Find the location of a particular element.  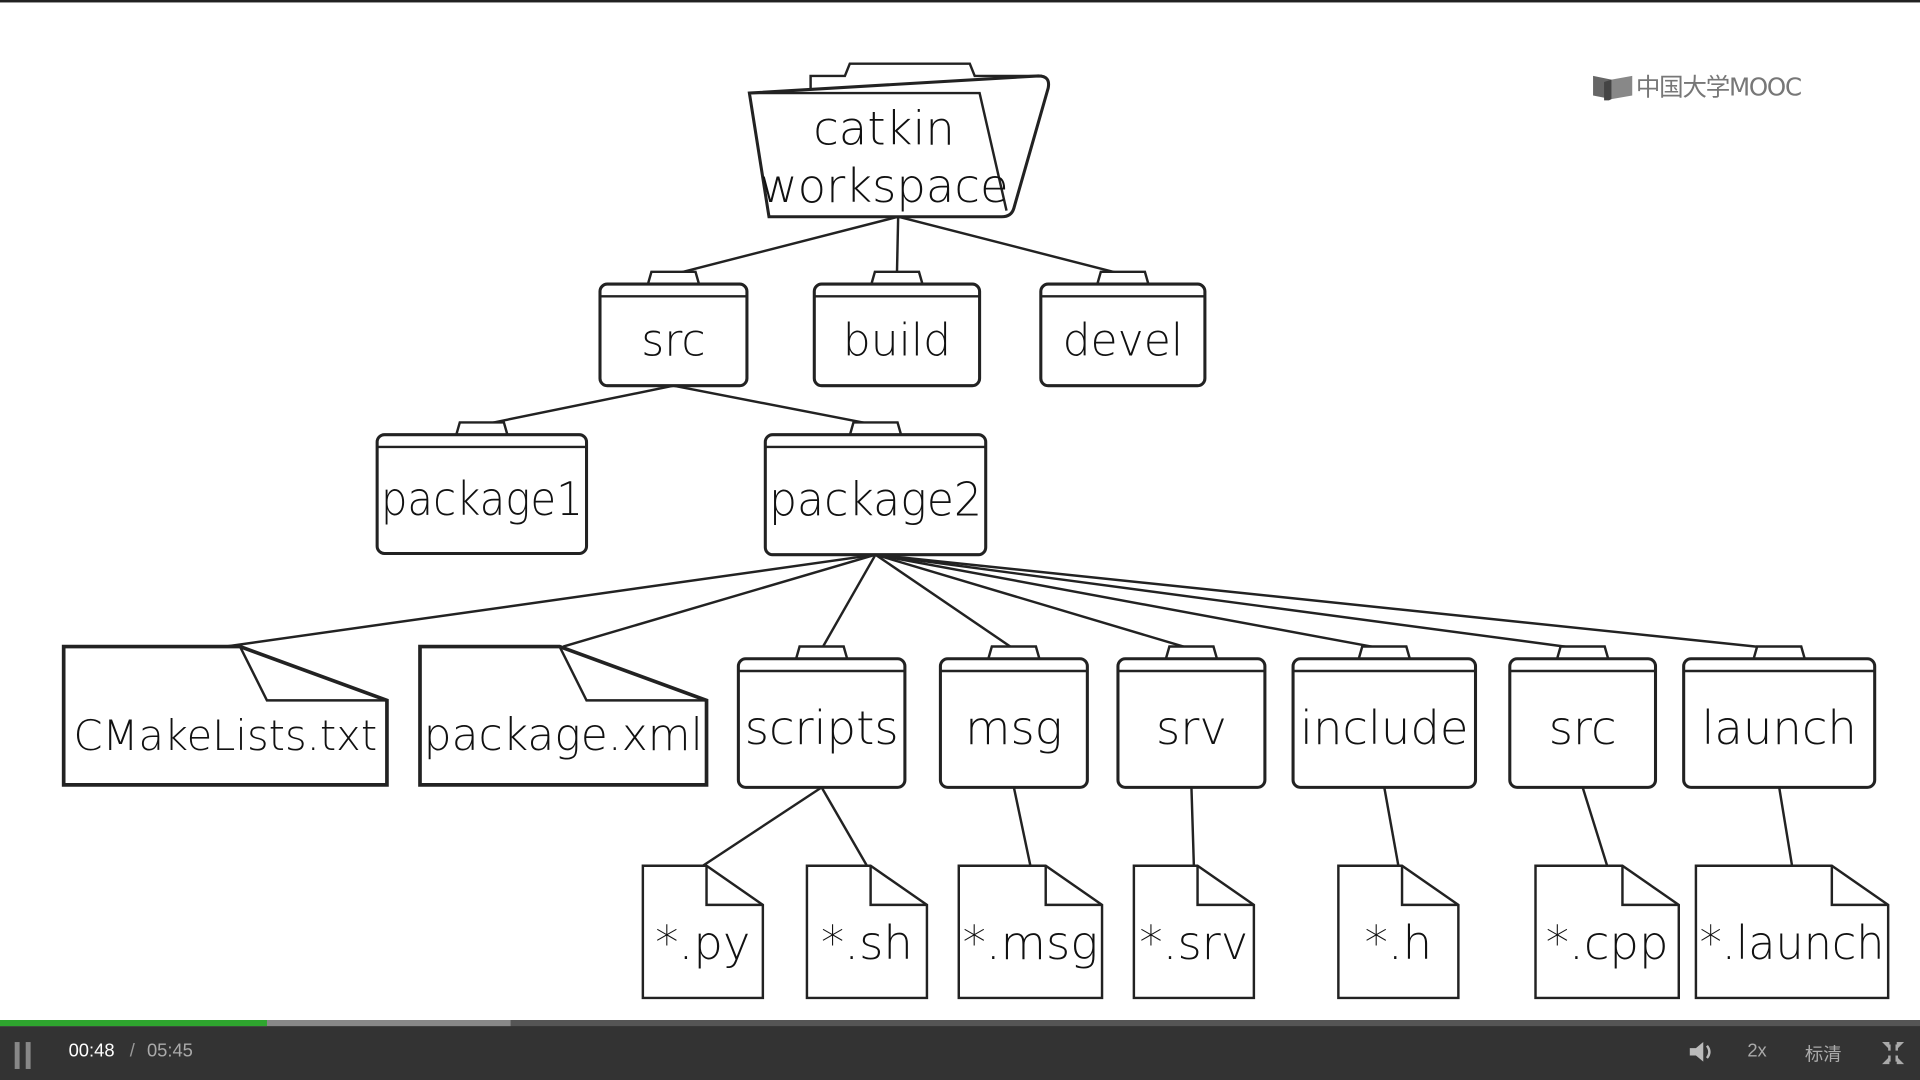

mooc-logo: 中国大学MOOC is located at coordinates (1697, 85).